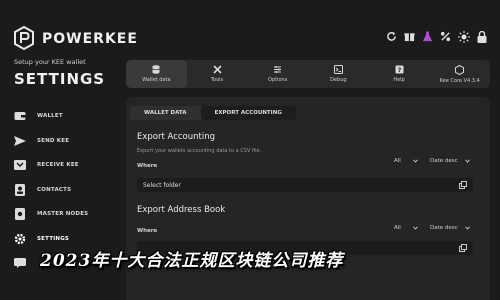 The width and height of the screenshot is (500, 300). Describe the element at coordinates (165, 113) in the screenshot. I see `subtab-wallet-data: WALLET DATA` at that location.